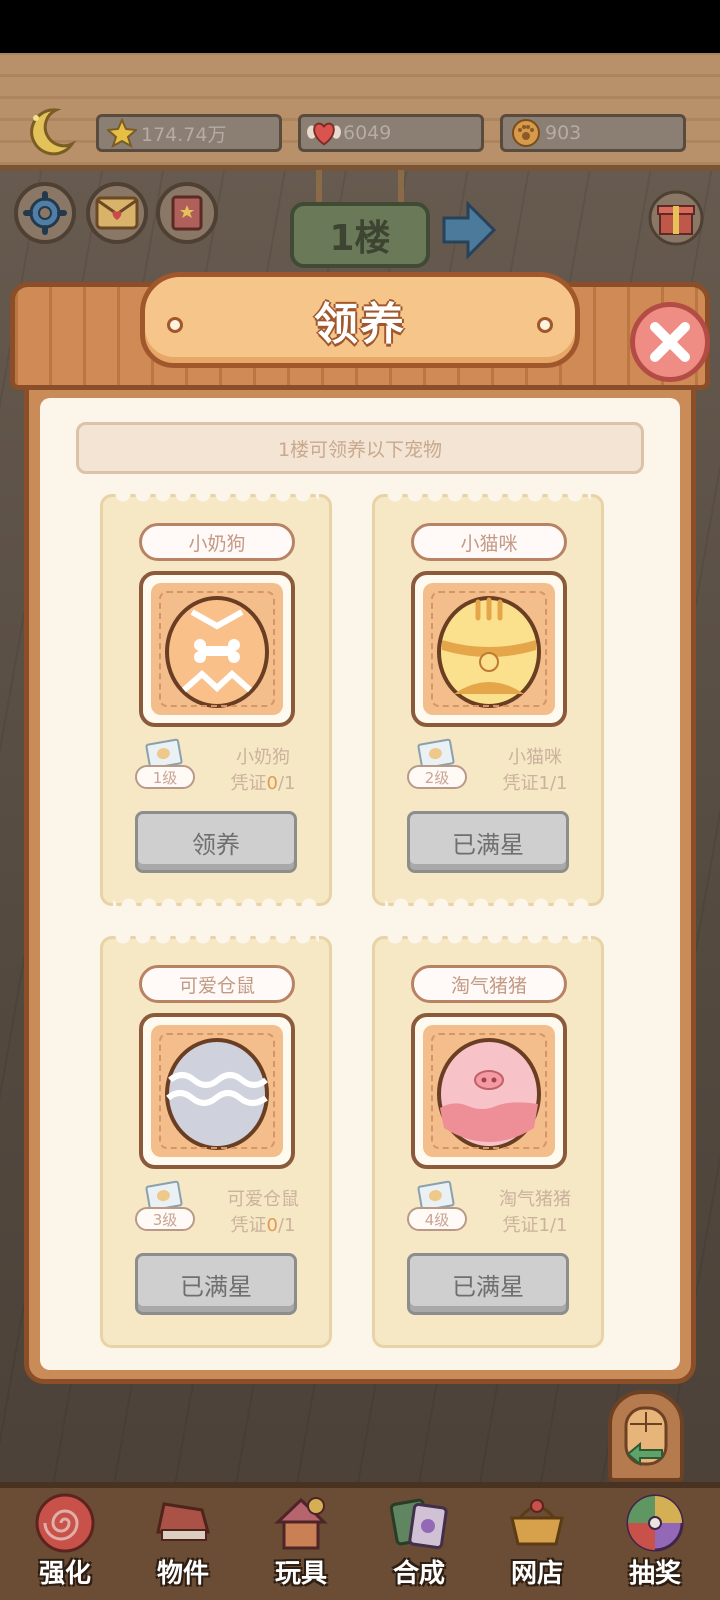  I want to click on close-button, so click(670, 342).